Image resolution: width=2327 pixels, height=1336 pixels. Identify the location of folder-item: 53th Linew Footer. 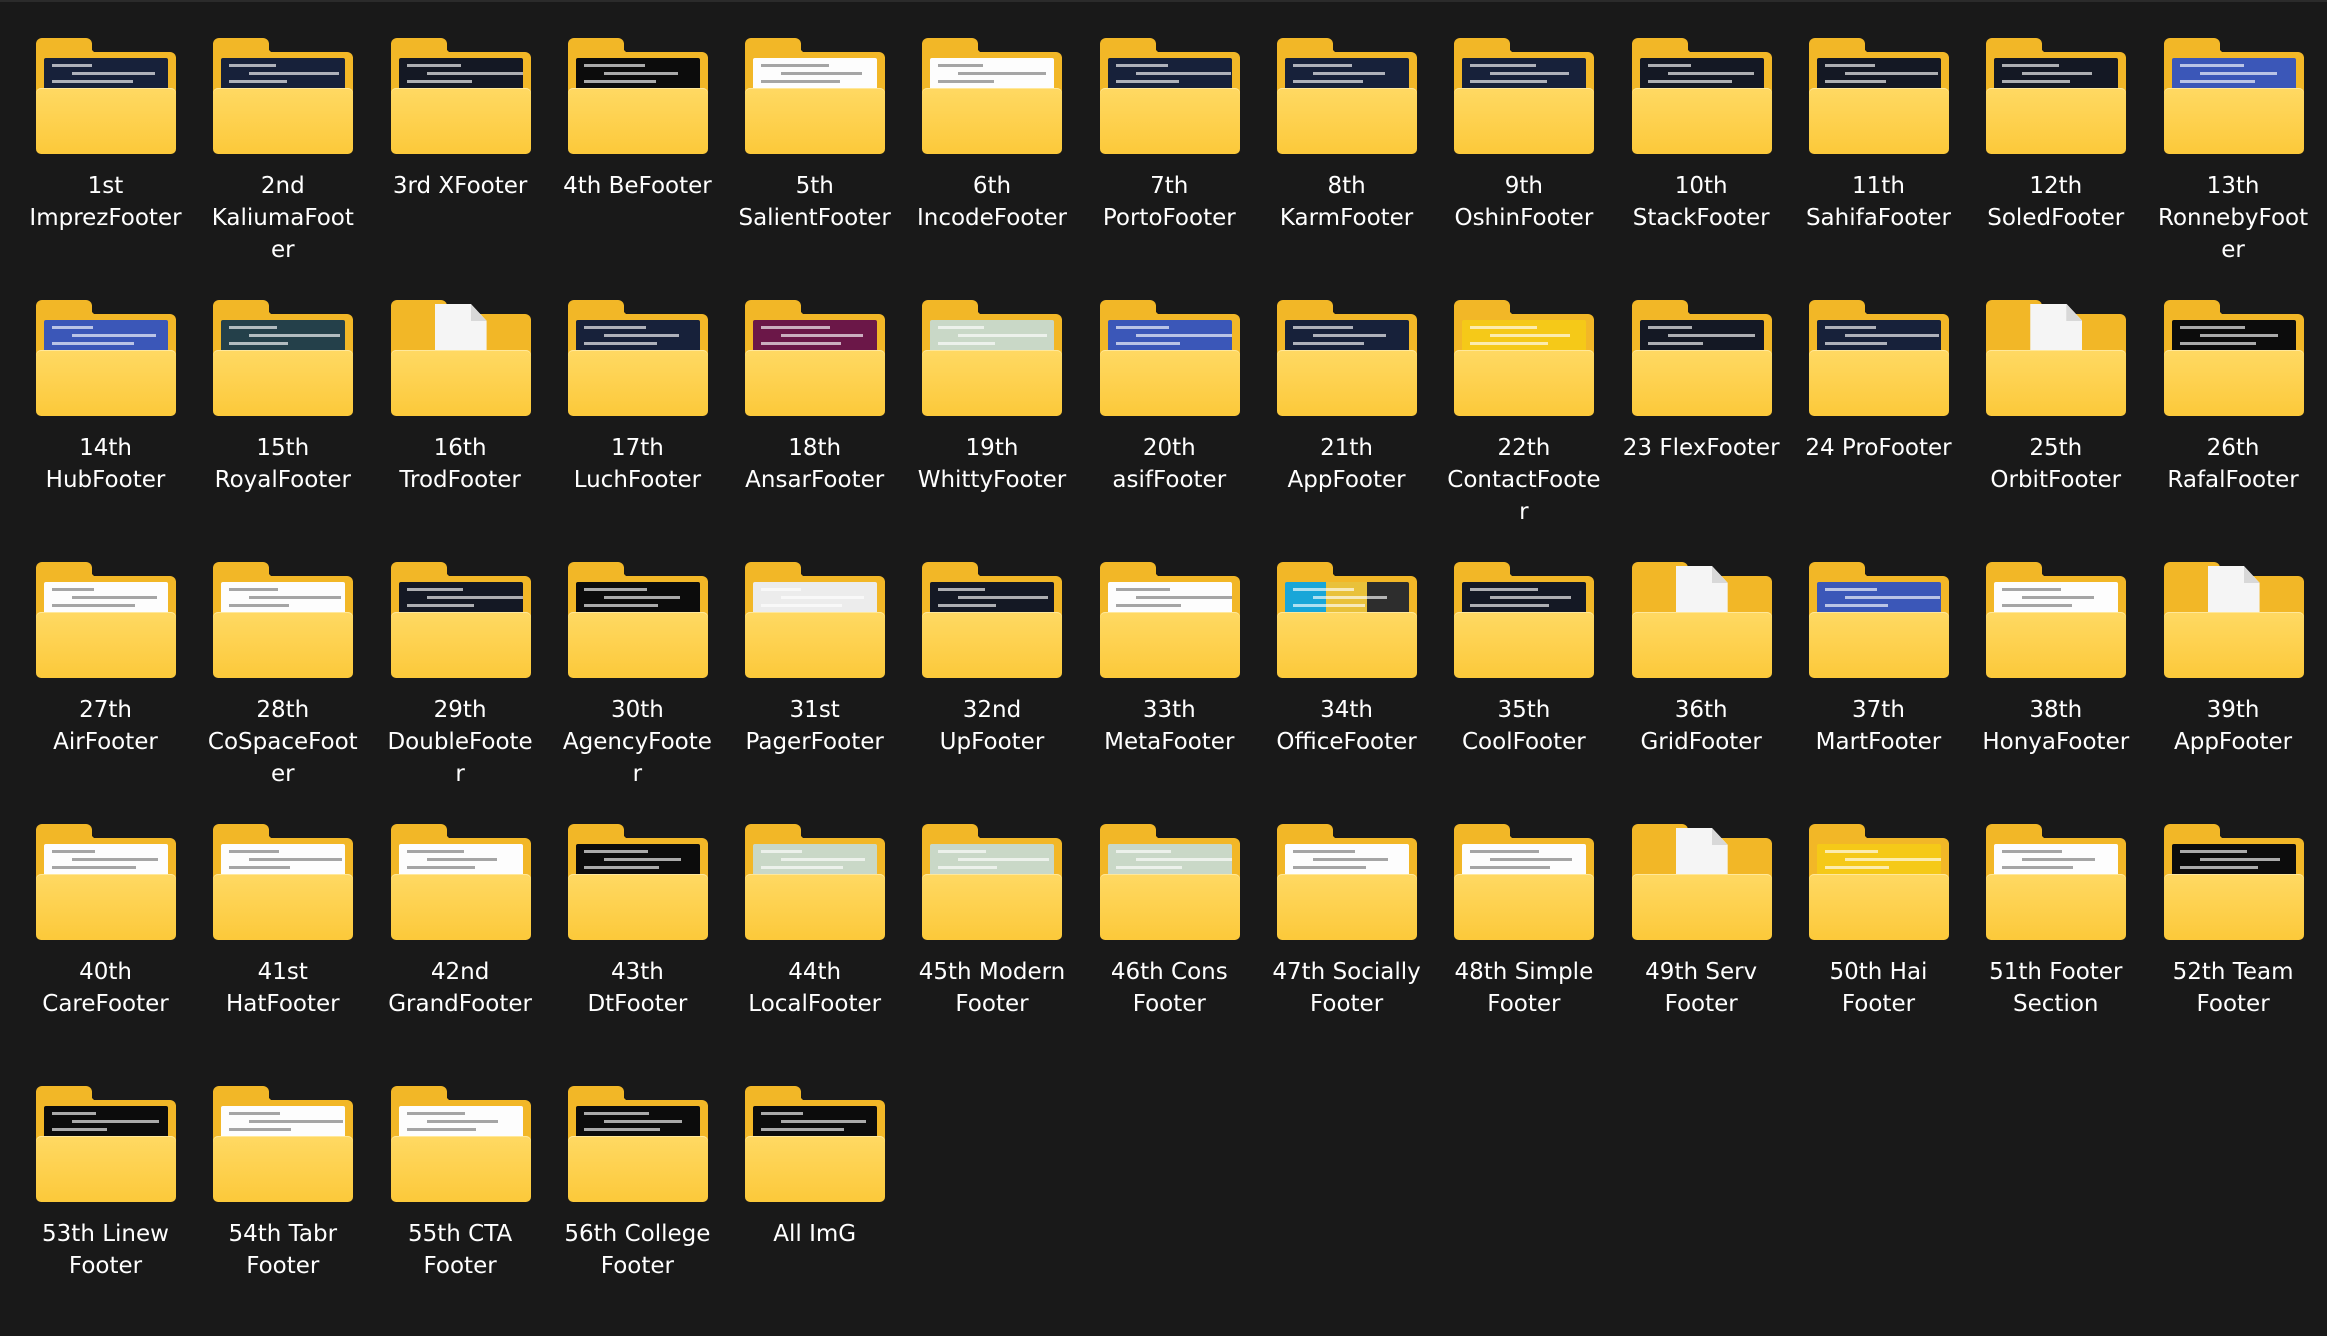
(105, 1205).